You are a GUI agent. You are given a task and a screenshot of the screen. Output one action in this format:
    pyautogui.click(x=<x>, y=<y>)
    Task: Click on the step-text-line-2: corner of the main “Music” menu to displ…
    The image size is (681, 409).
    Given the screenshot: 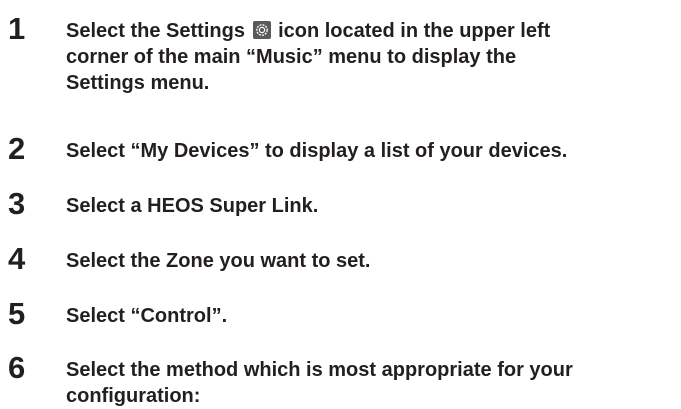 What is the action you would take?
    pyautogui.click(x=291, y=57)
    